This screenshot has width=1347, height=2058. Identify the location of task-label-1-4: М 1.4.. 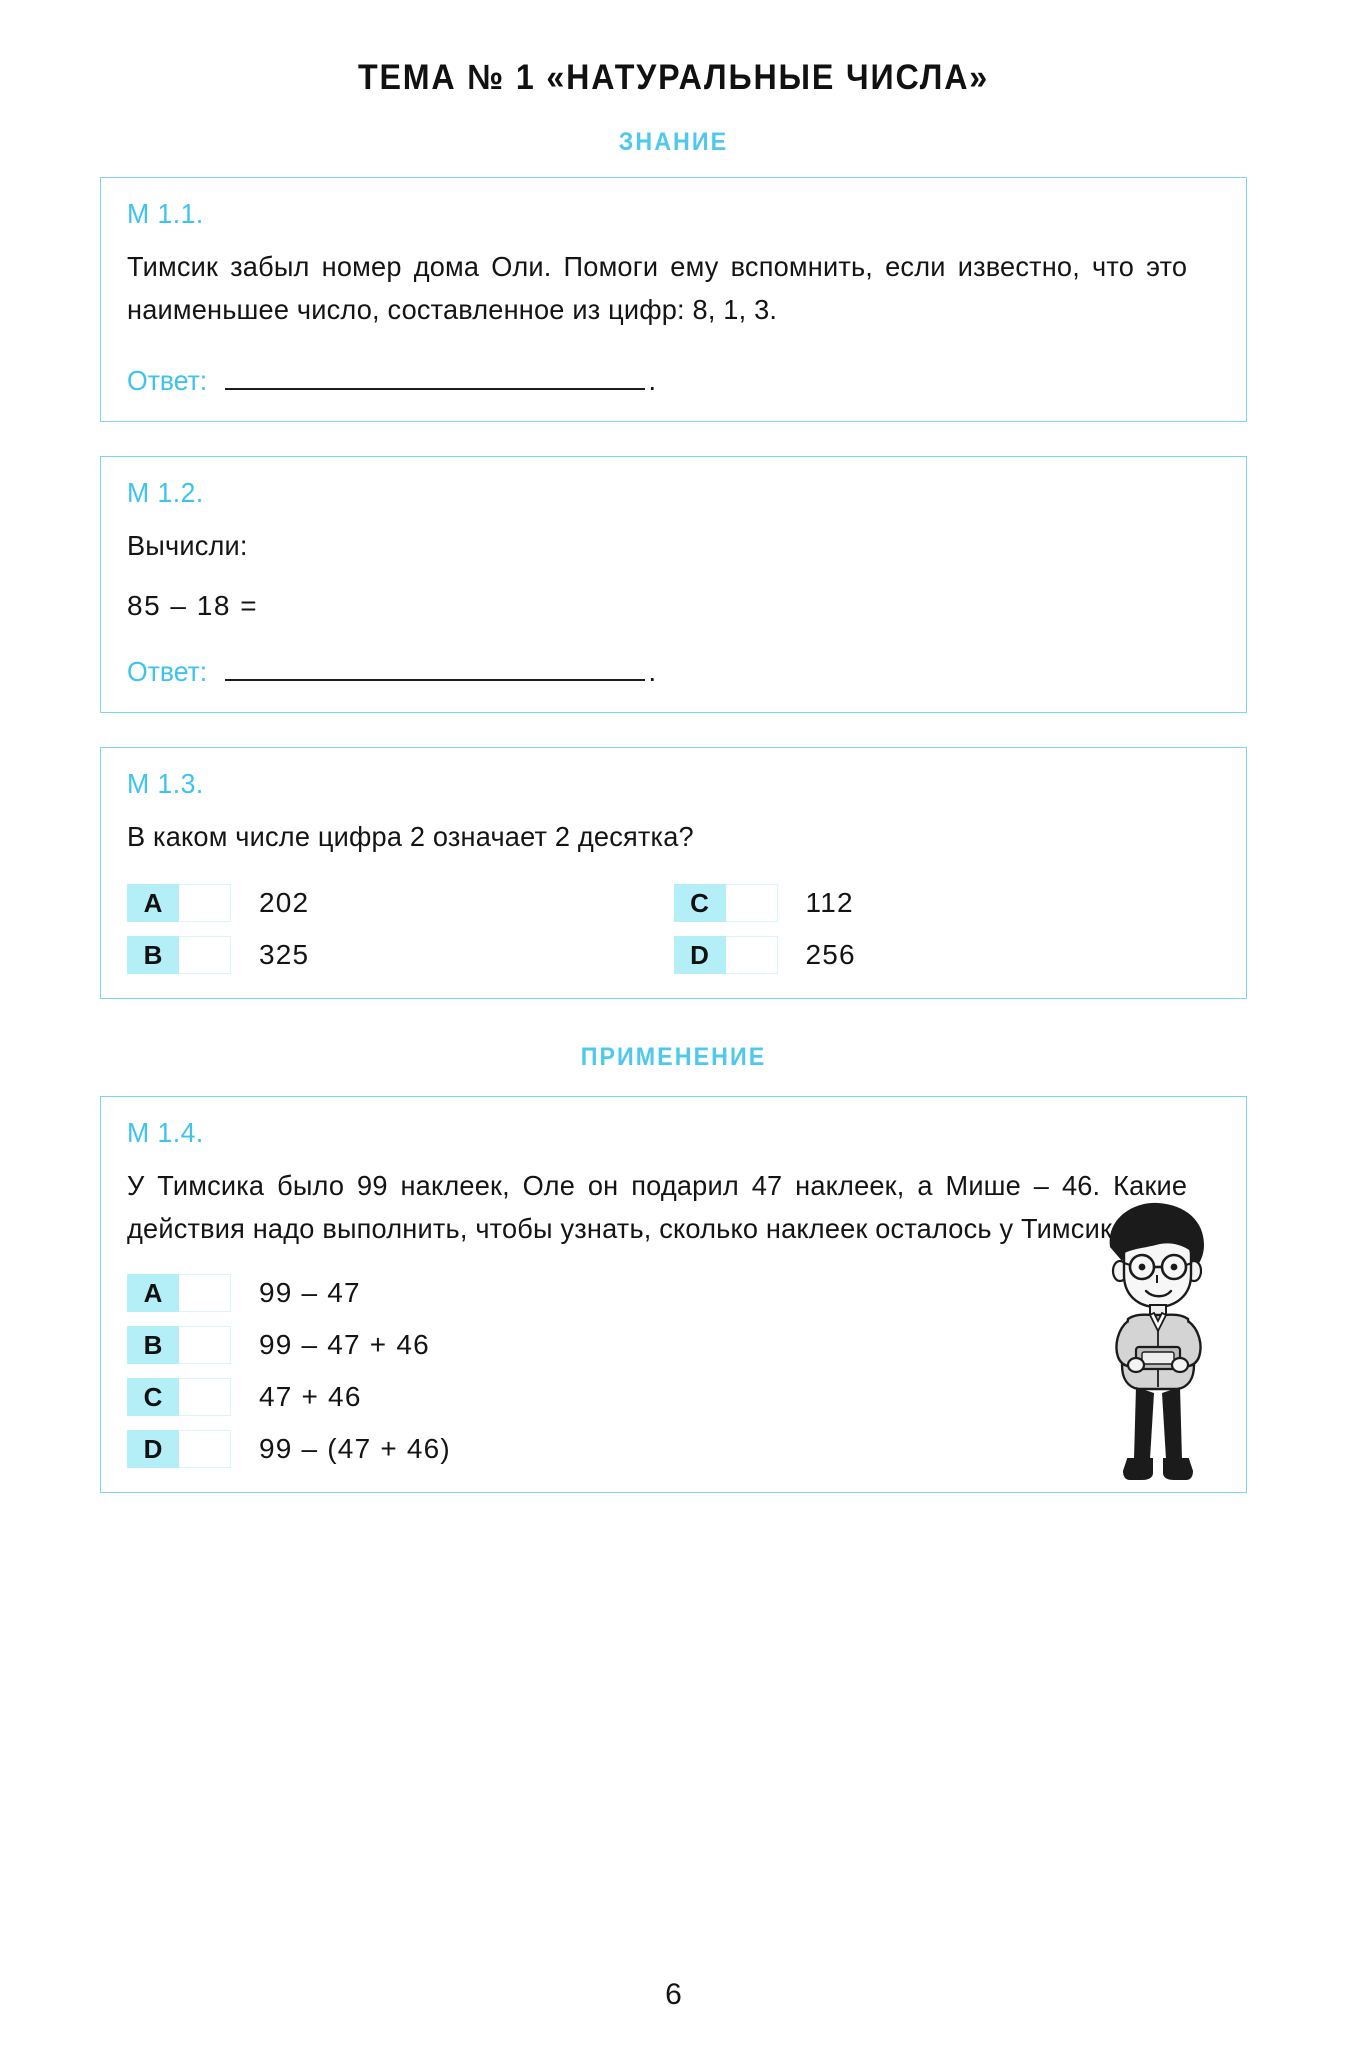
(165, 1133).